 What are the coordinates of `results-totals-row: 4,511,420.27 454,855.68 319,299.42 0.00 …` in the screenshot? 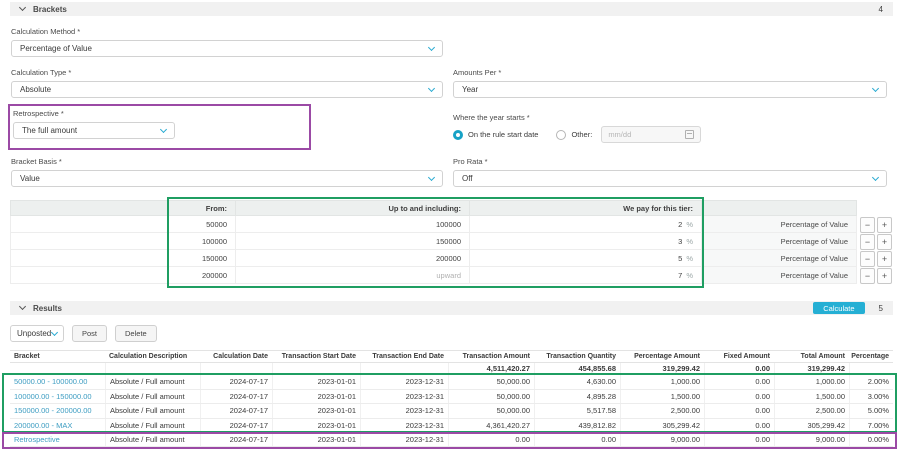 It's located at (451, 368).